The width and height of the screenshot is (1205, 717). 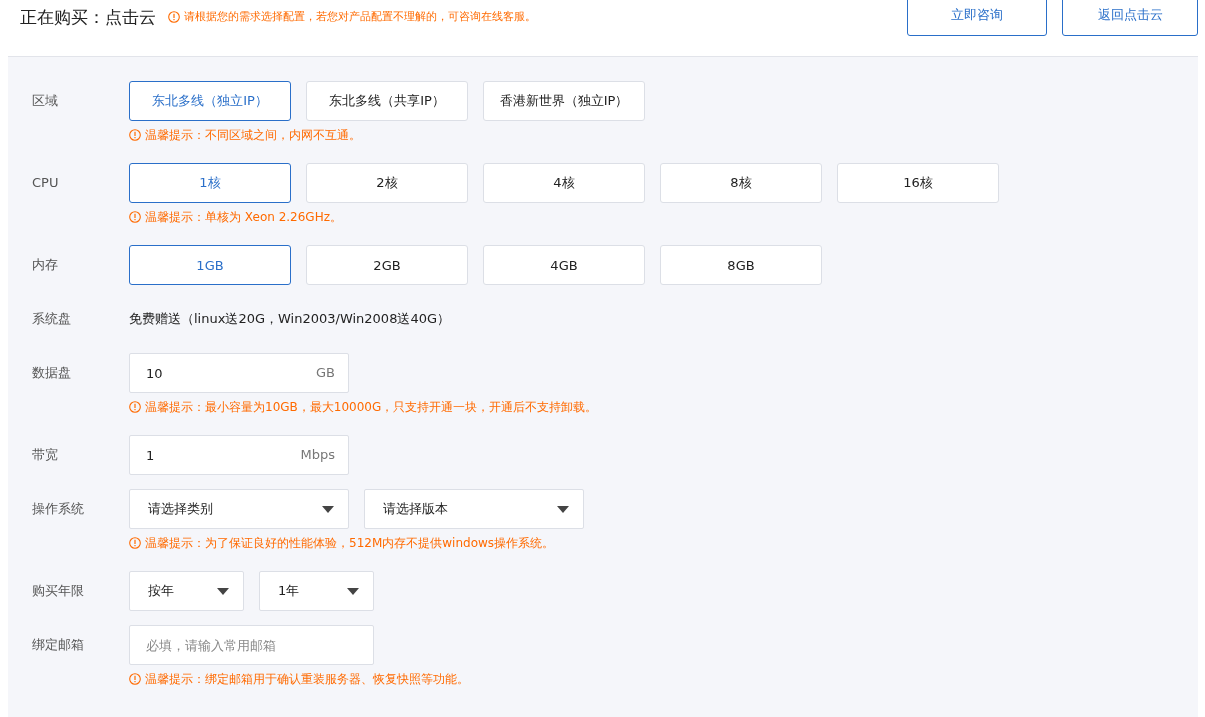 I want to click on notice-text: 请根据您的需求选择配置，若您对产品配置不理解的，可咨询在线客服。, so click(x=360, y=16).